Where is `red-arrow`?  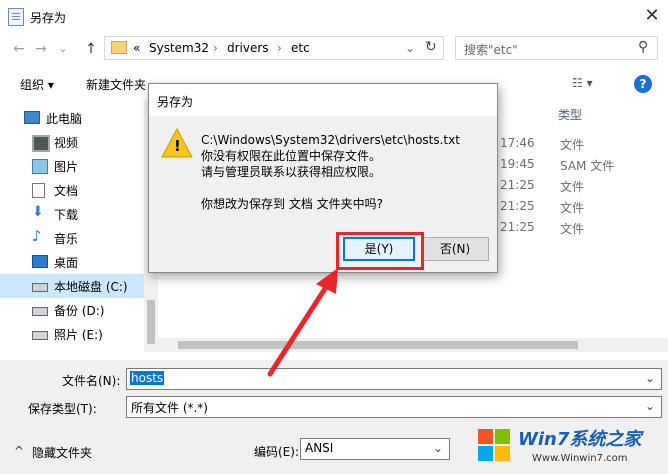 red-arrow is located at coordinates (302, 322).